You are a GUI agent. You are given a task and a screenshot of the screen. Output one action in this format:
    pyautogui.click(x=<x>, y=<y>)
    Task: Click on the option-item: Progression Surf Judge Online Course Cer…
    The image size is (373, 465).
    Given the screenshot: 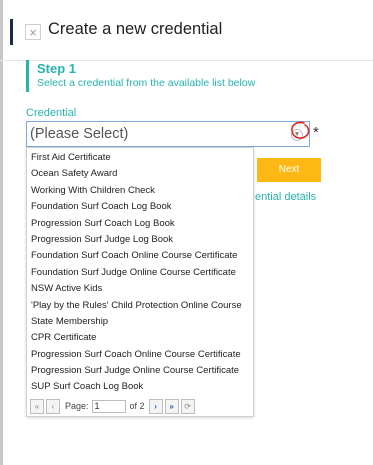 What is the action you would take?
    pyautogui.click(x=140, y=371)
    